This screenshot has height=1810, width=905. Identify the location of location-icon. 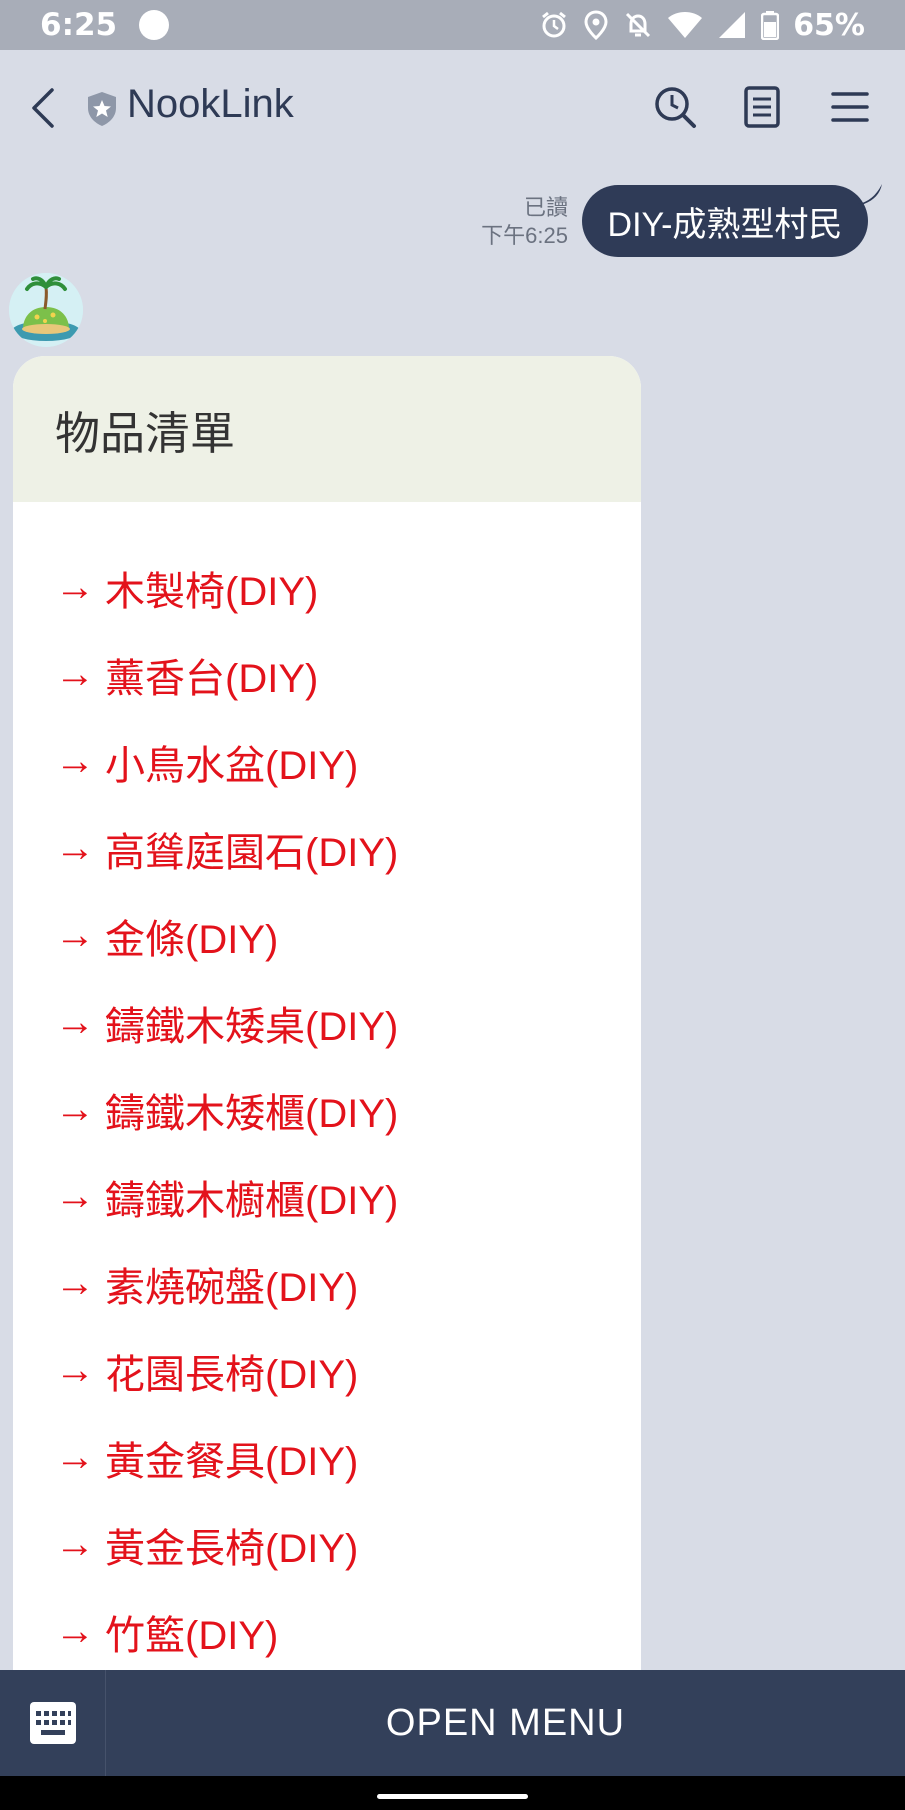
(596, 25).